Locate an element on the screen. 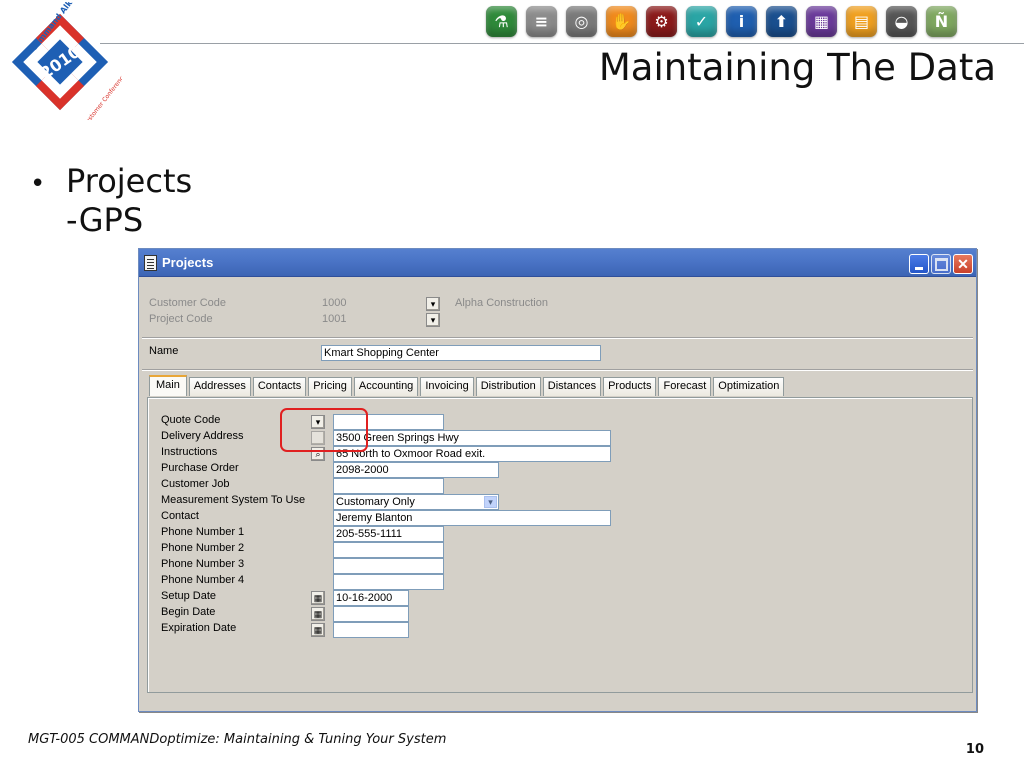  name-field: Kmart Shopping Center is located at coordinates (461, 353).